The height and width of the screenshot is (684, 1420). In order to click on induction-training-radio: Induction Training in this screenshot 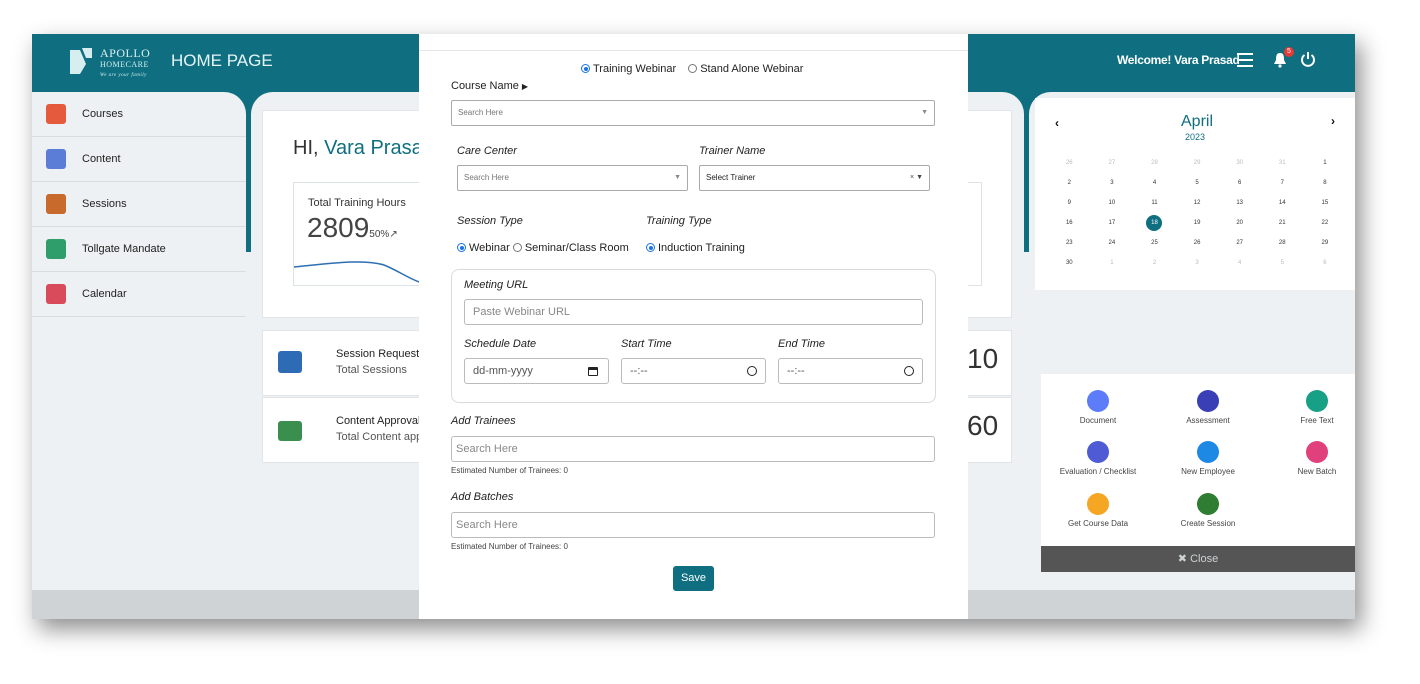, I will do `click(695, 248)`.